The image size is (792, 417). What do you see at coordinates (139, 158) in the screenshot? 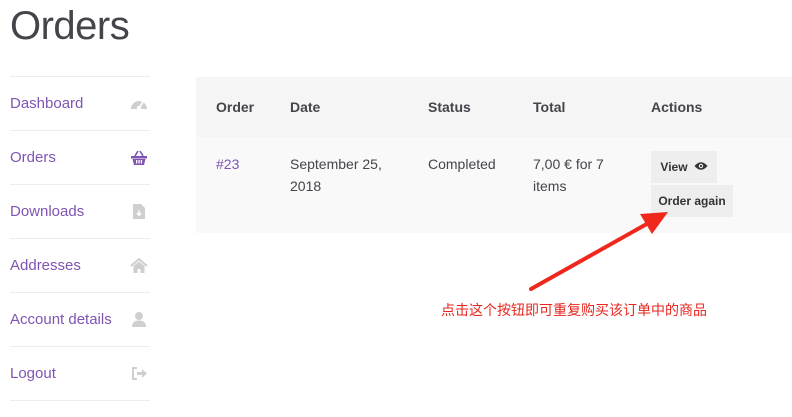
I see `basket-icon` at bounding box center [139, 158].